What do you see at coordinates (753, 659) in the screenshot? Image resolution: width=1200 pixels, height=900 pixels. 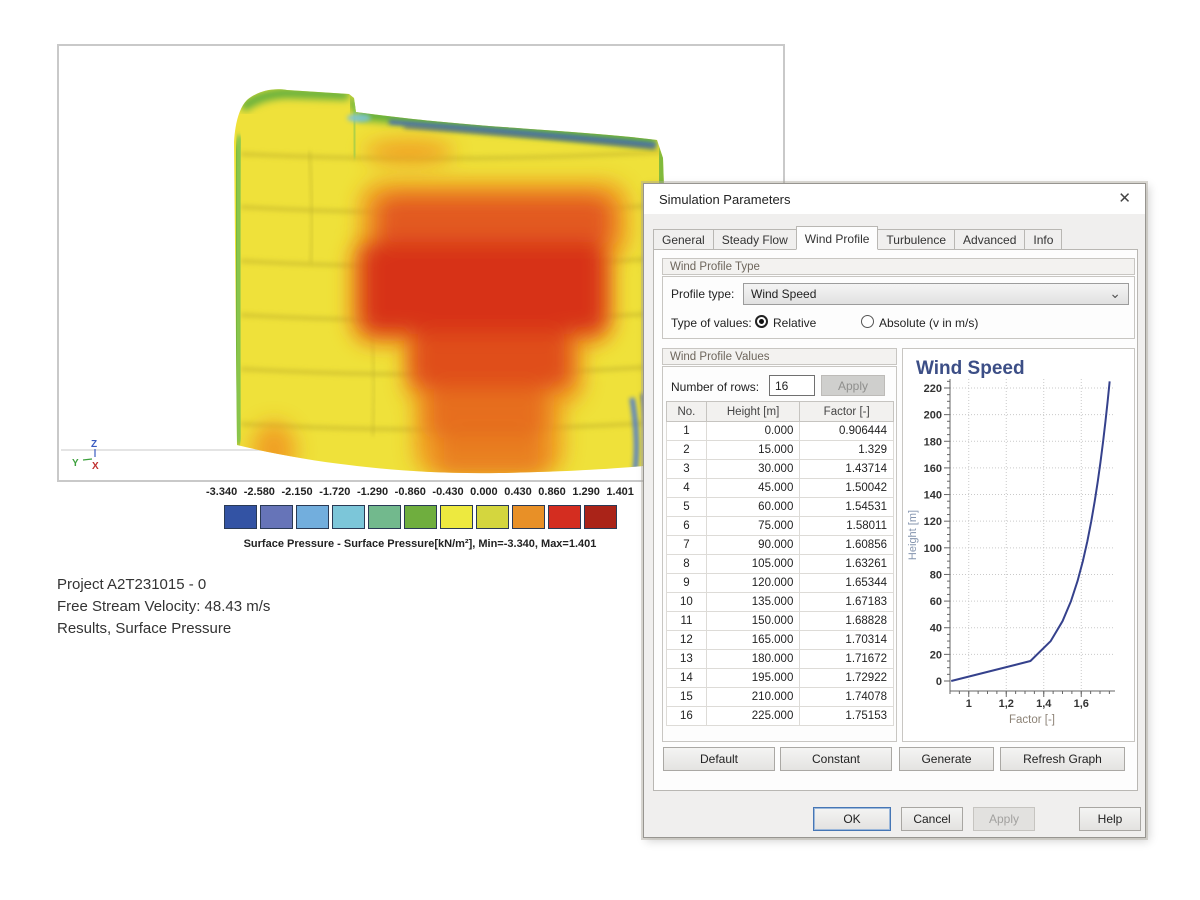 I see `cell-height: 180.000` at bounding box center [753, 659].